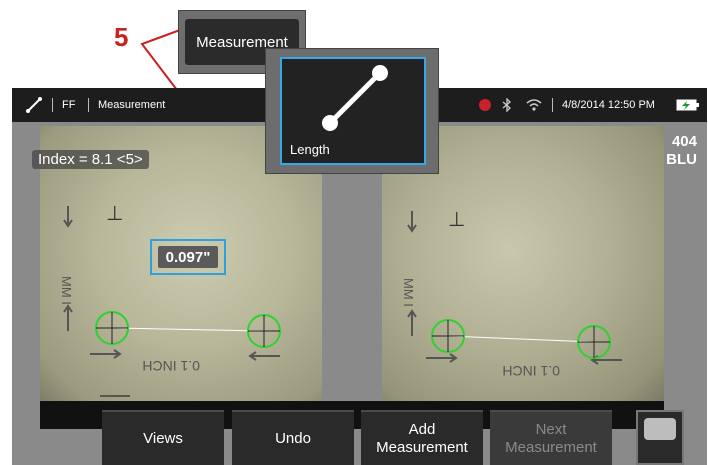 The width and height of the screenshot is (708, 465). I want to click on mm-label: MM I, so click(66, 290).